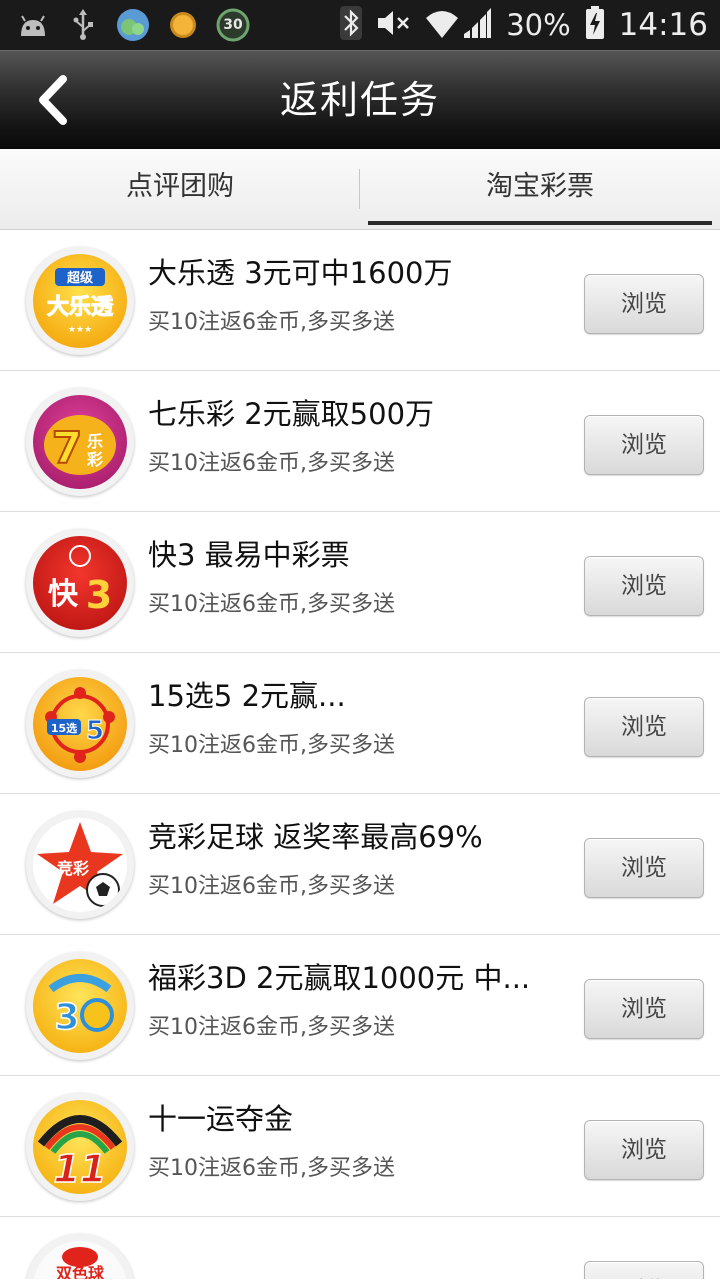 The width and height of the screenshot is (720, 1280). I want to click on mute-icon, so click(393, 25).